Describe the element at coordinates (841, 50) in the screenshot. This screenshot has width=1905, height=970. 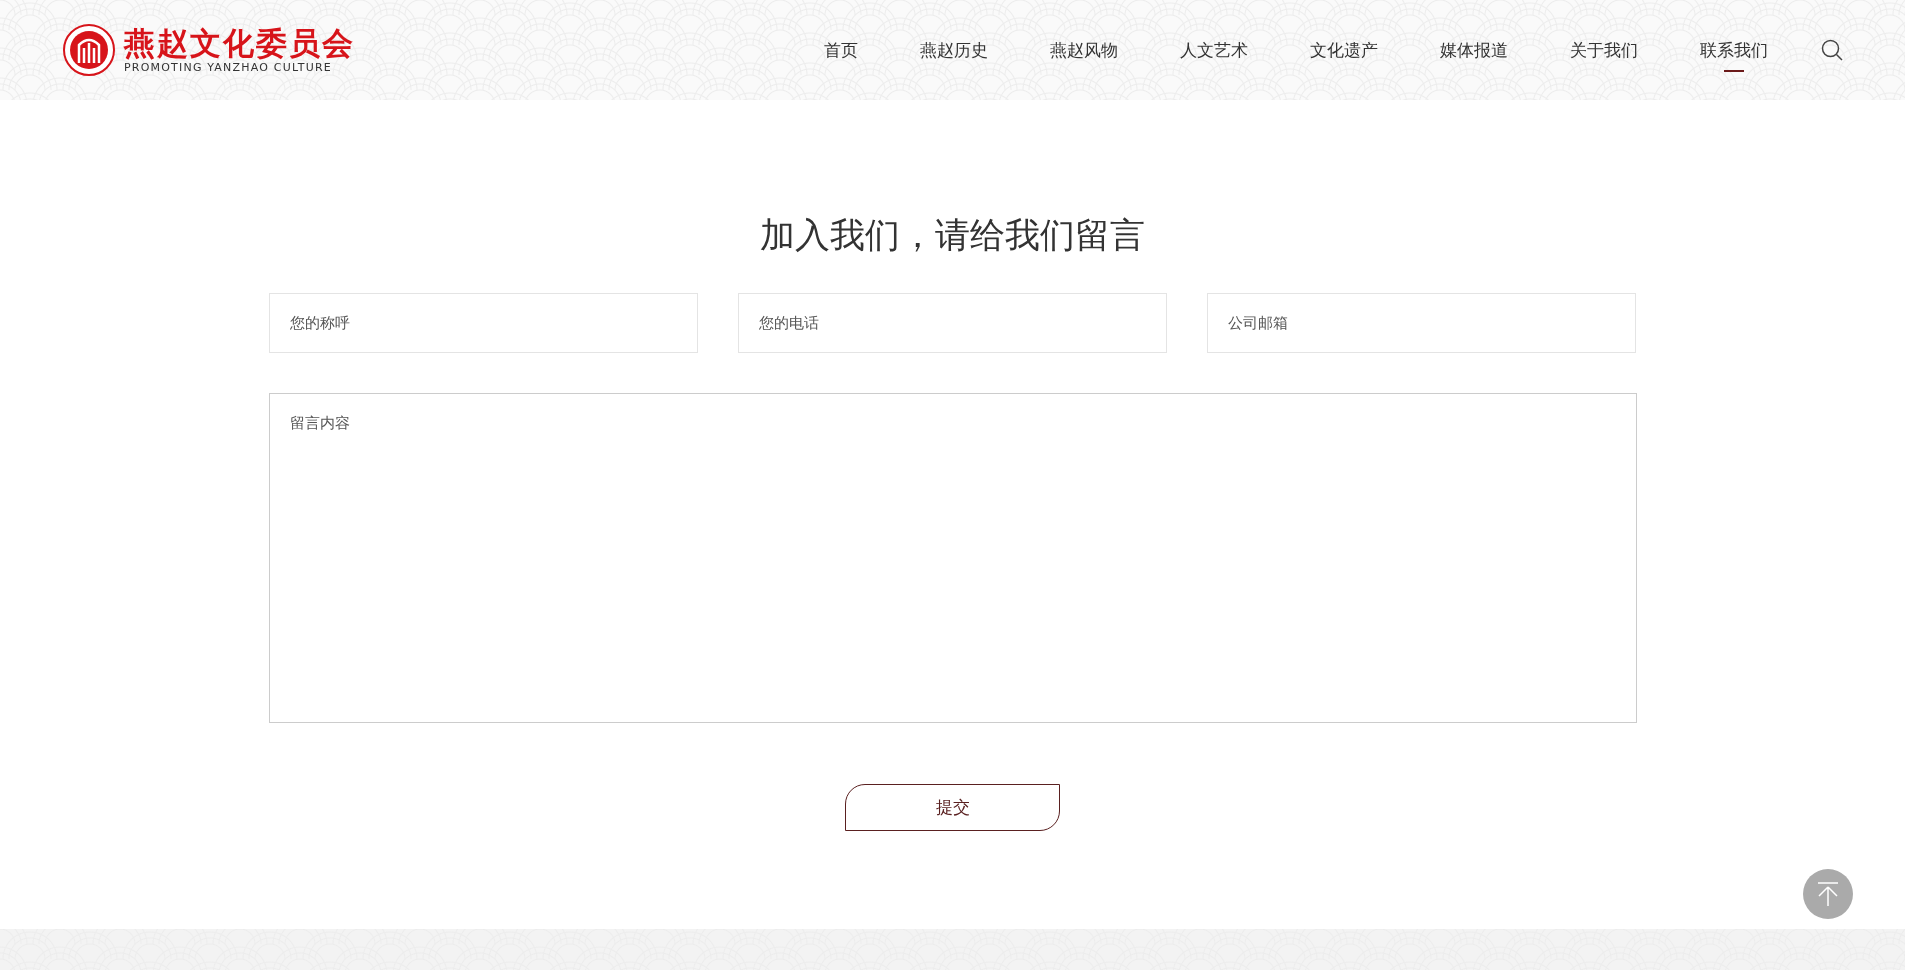
I see `nav-link: 首页` at that location.